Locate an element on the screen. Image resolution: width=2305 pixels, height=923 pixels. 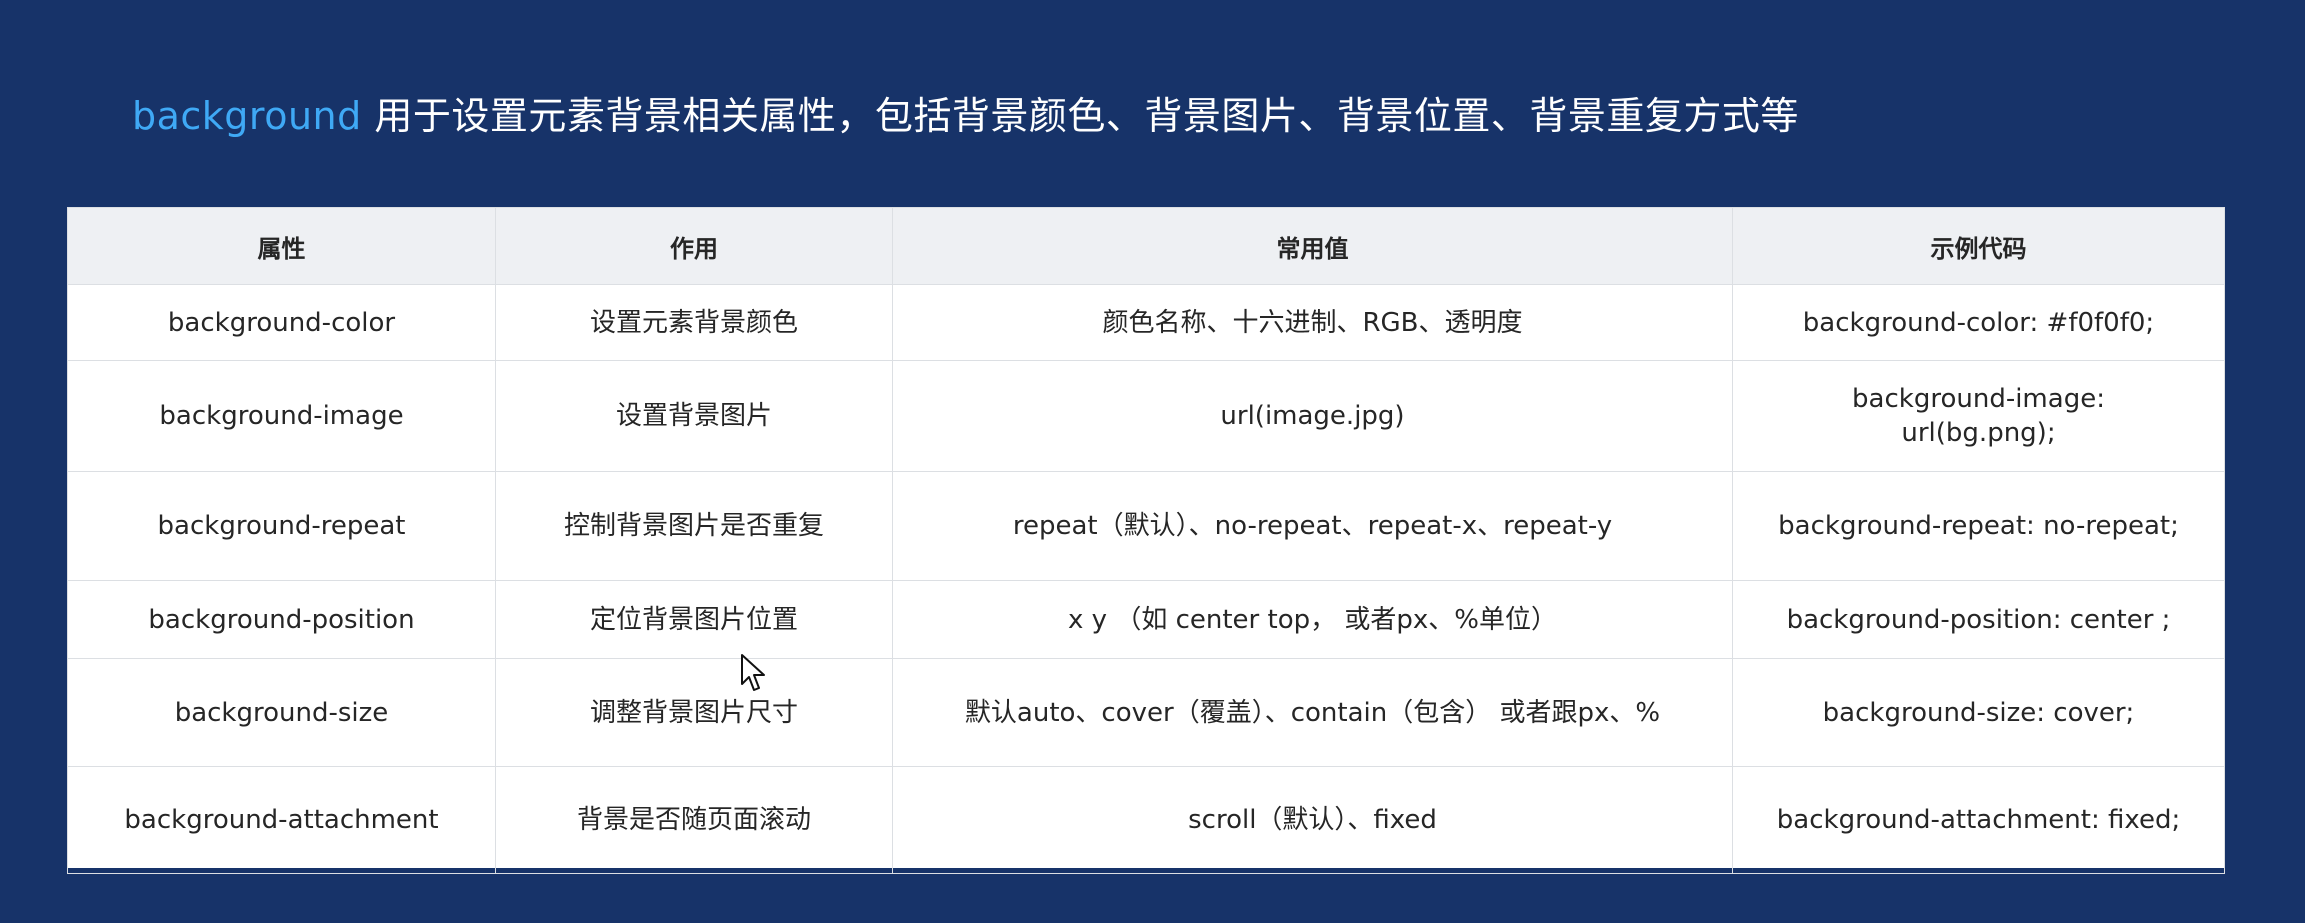
cell-property: background-position is located at coordinates (281, 619).